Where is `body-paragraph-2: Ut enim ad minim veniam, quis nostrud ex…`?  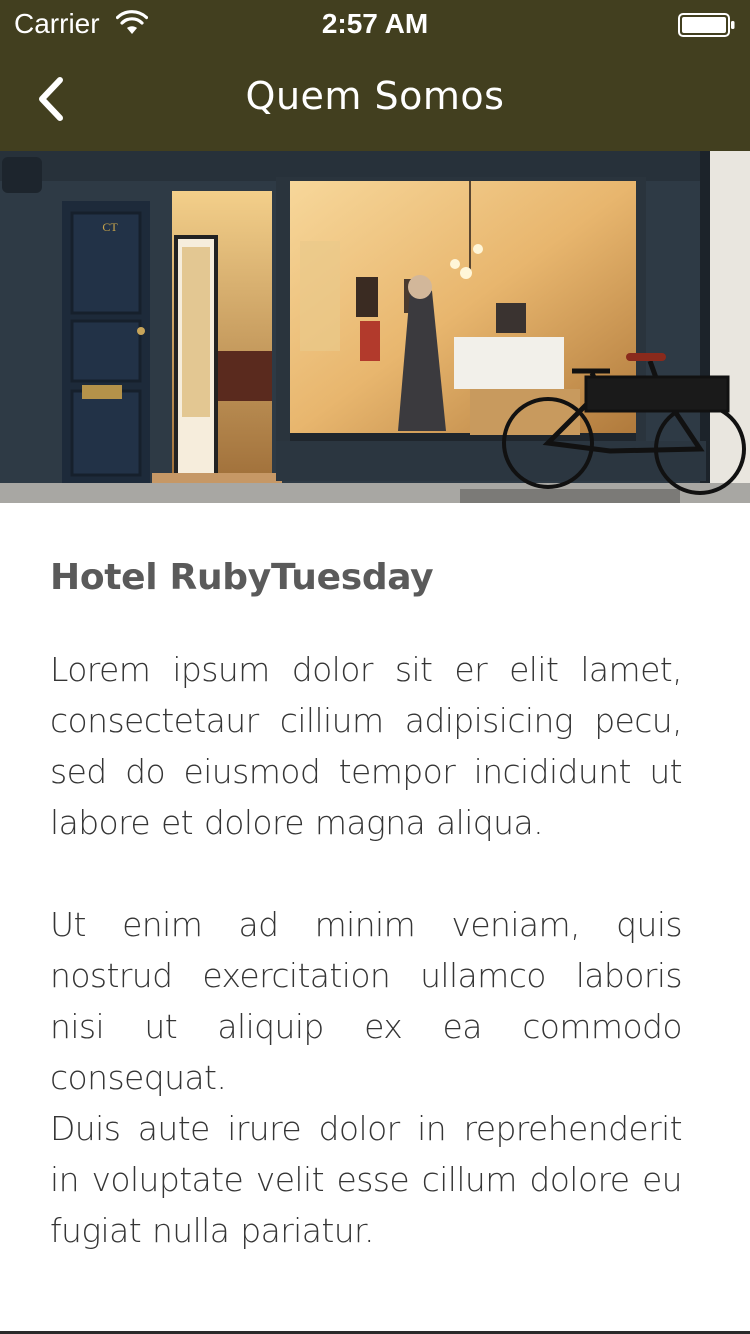
body-paragraph-2: Ut enim ad minim veniam, quis nostrud ex… is located at coordinates (366, 1001).